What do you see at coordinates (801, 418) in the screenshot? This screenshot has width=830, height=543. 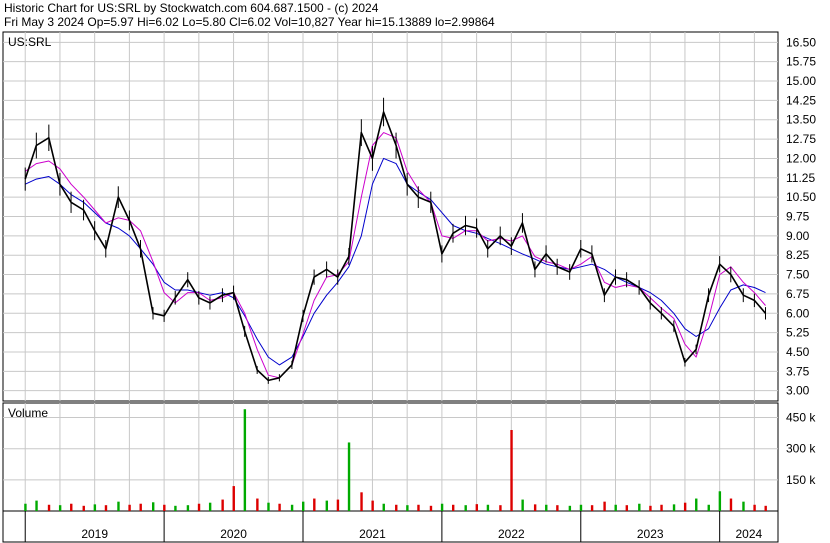 I see `volume-tick-label: 450 k` at bounding box center [801, 418].